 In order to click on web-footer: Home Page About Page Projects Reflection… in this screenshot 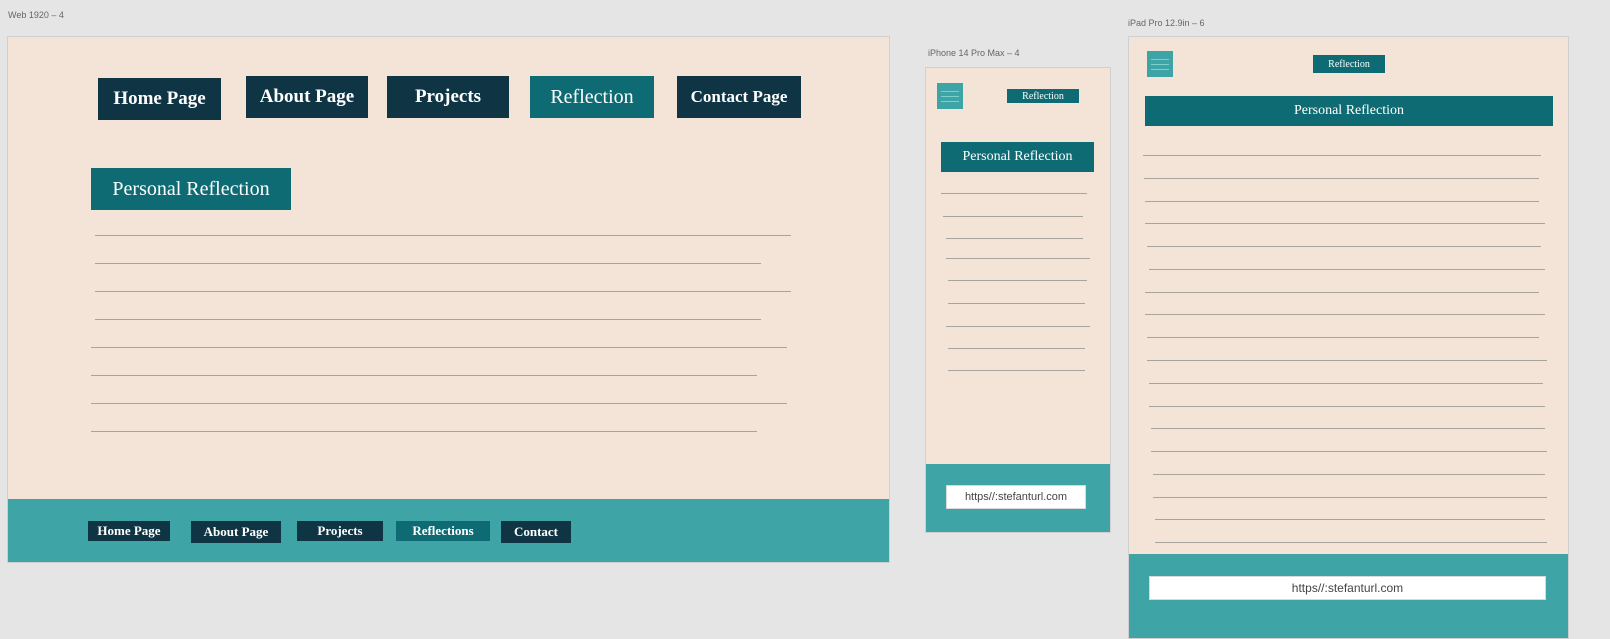, I will do `click(448, 530)`.